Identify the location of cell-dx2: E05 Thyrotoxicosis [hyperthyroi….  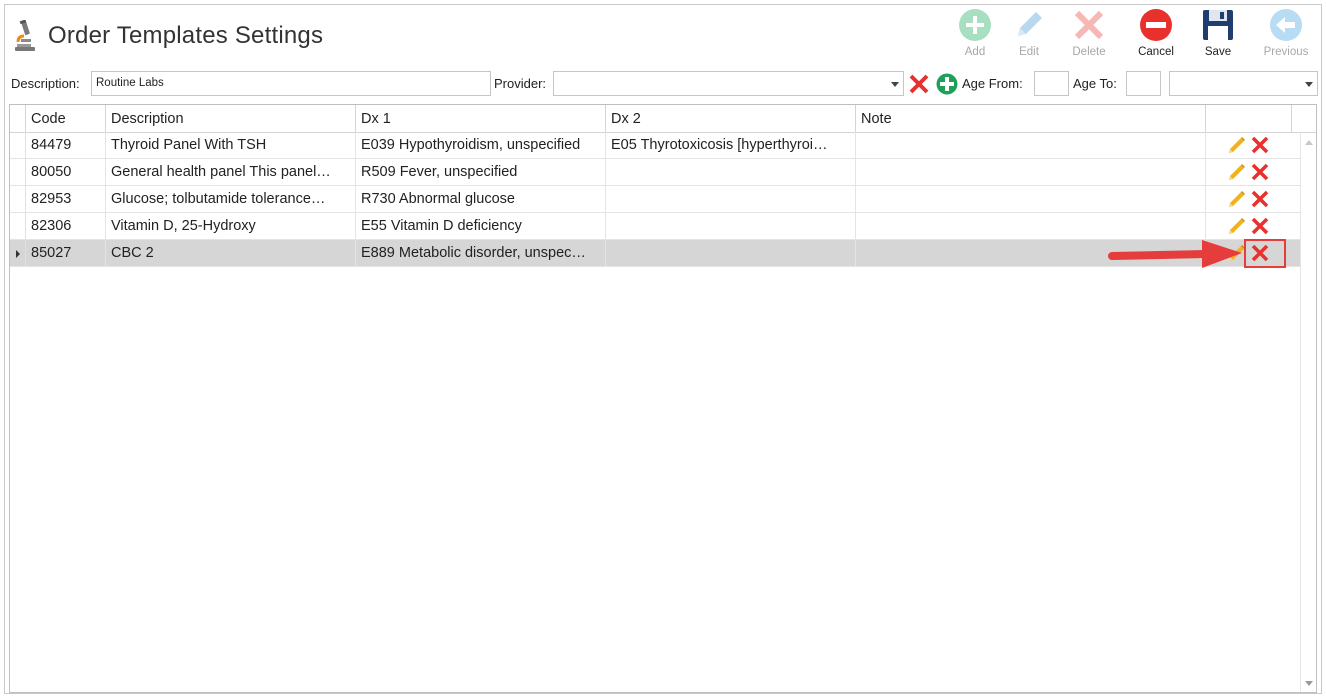
(731, 145).